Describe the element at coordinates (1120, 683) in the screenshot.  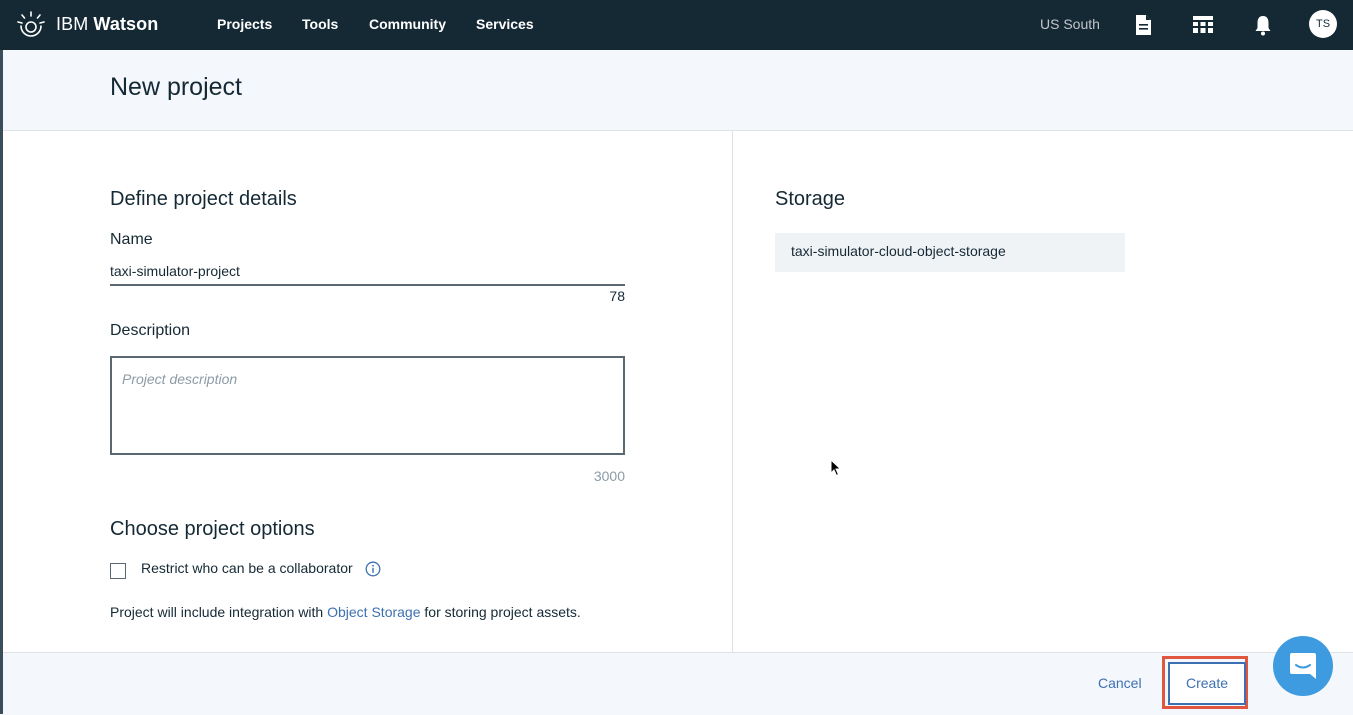
I see `cancel-button: Cancel` at that location.